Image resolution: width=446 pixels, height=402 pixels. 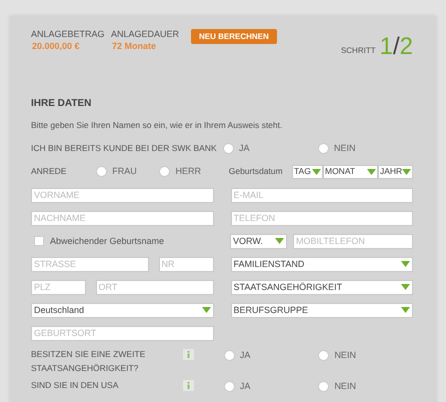 What do you see at coordinates (122, 310) in the screenshot?
I see `dropdown: Deutschland` at bounding box center [122, 310].